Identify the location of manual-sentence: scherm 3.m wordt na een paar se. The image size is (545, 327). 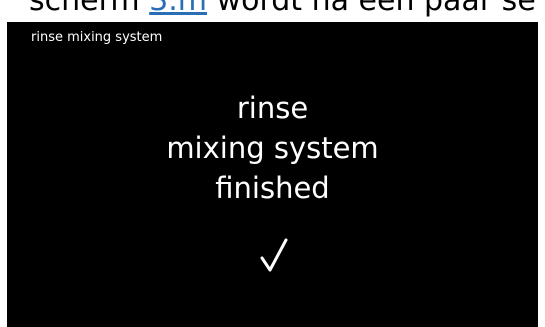
(282, 9).